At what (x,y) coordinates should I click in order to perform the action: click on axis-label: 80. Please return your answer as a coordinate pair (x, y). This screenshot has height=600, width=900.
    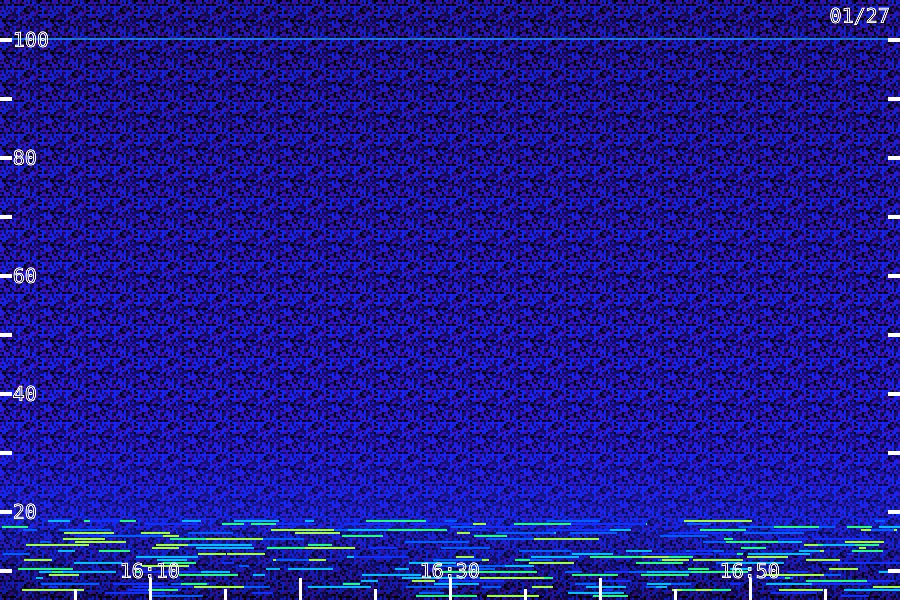
    Looking at the image, I should click on (25, 158).